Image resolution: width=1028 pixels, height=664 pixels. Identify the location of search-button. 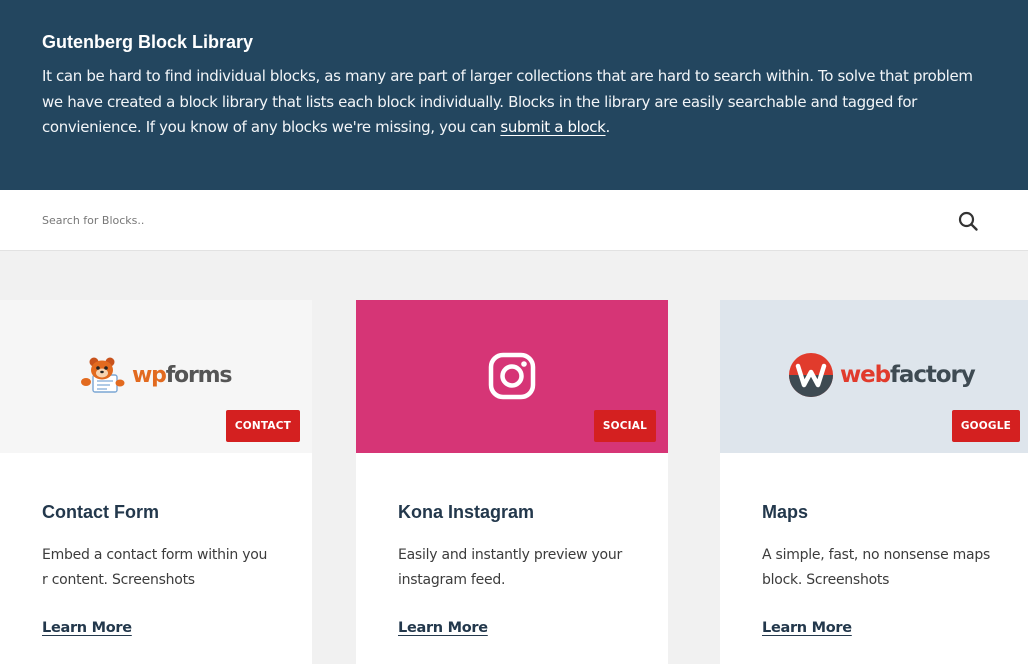
(968, 221).